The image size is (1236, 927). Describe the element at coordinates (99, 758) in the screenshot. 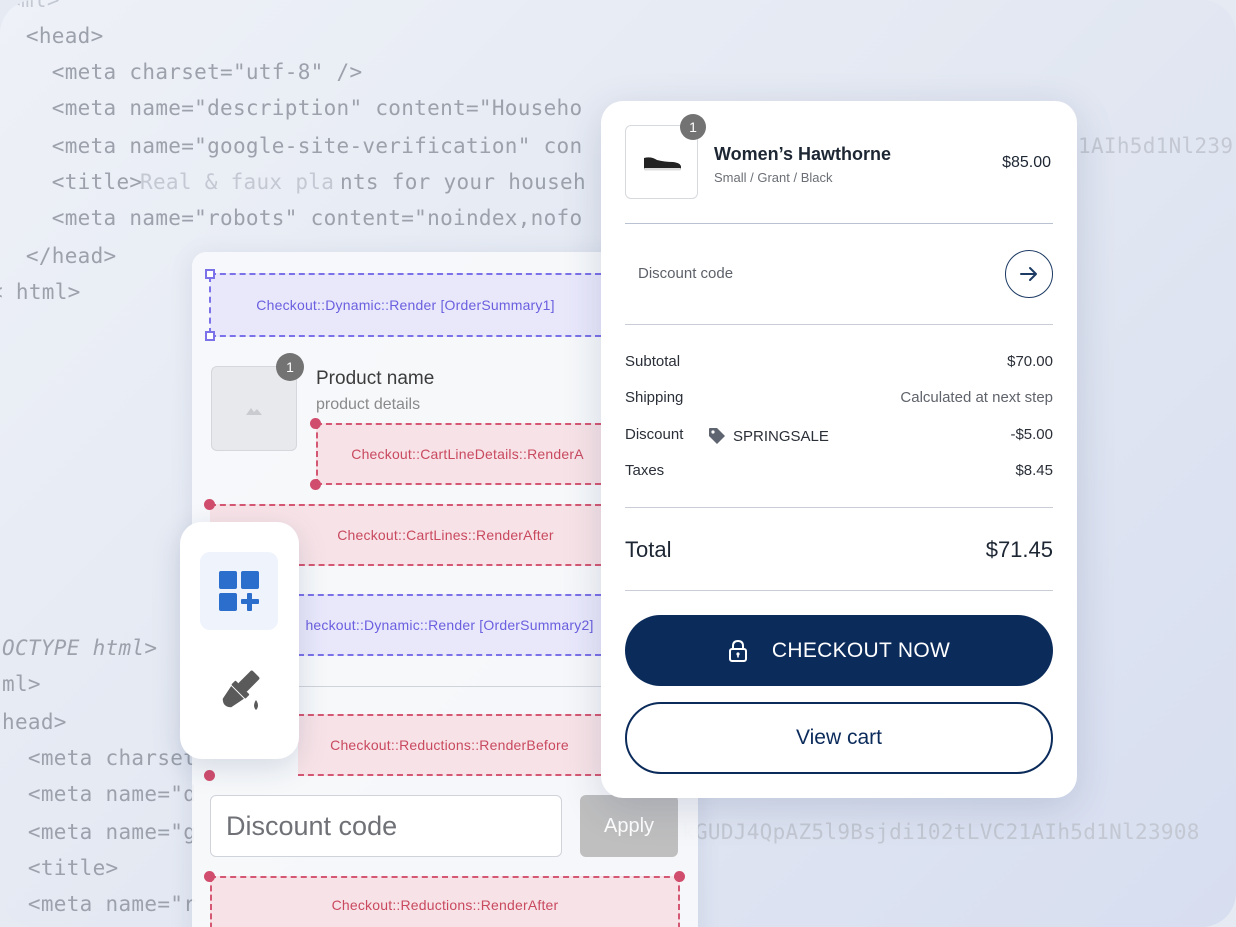

I see `code-line: <meta charset` at that location.